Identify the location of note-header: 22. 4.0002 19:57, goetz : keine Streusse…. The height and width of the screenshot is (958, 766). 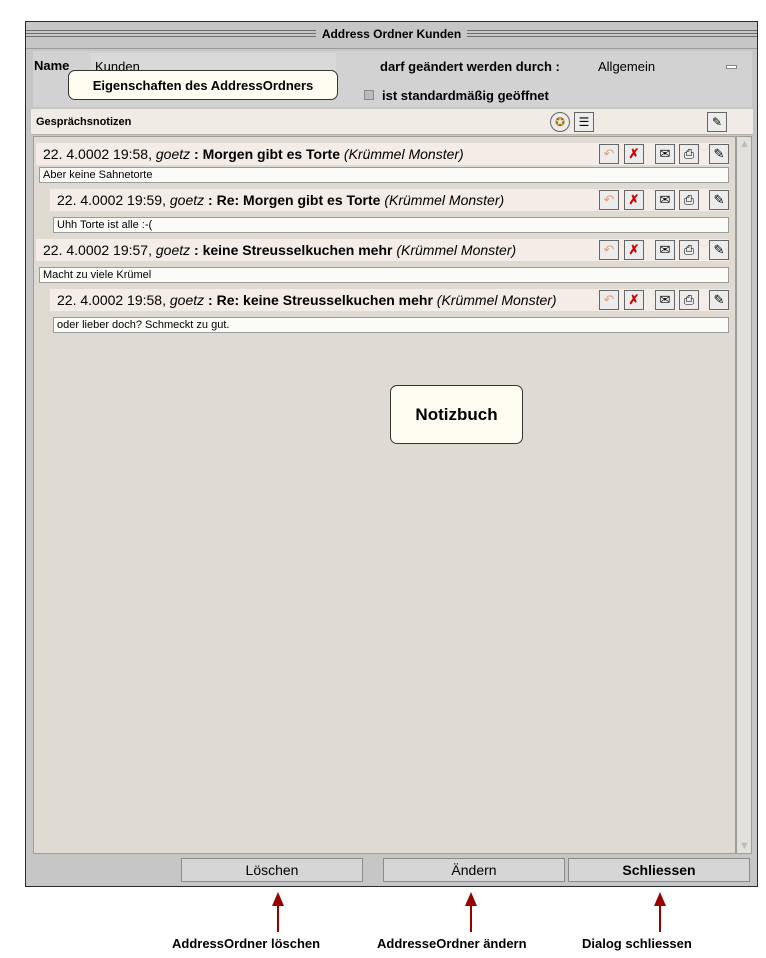
(382, 250).